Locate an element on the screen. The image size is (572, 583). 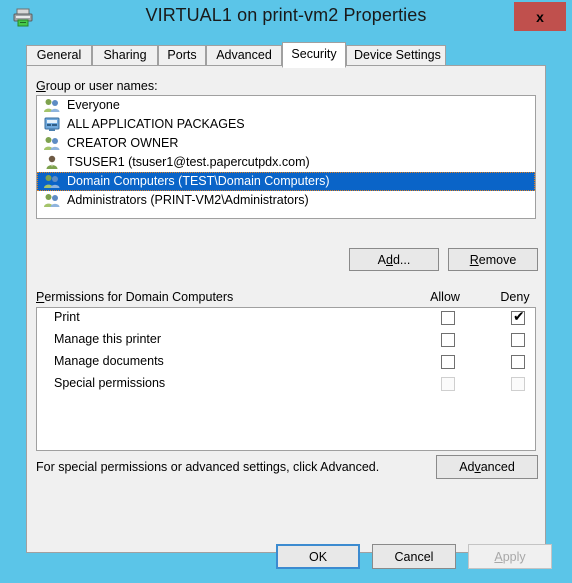
list-item: Everyone is located at coordinates (286, 105).